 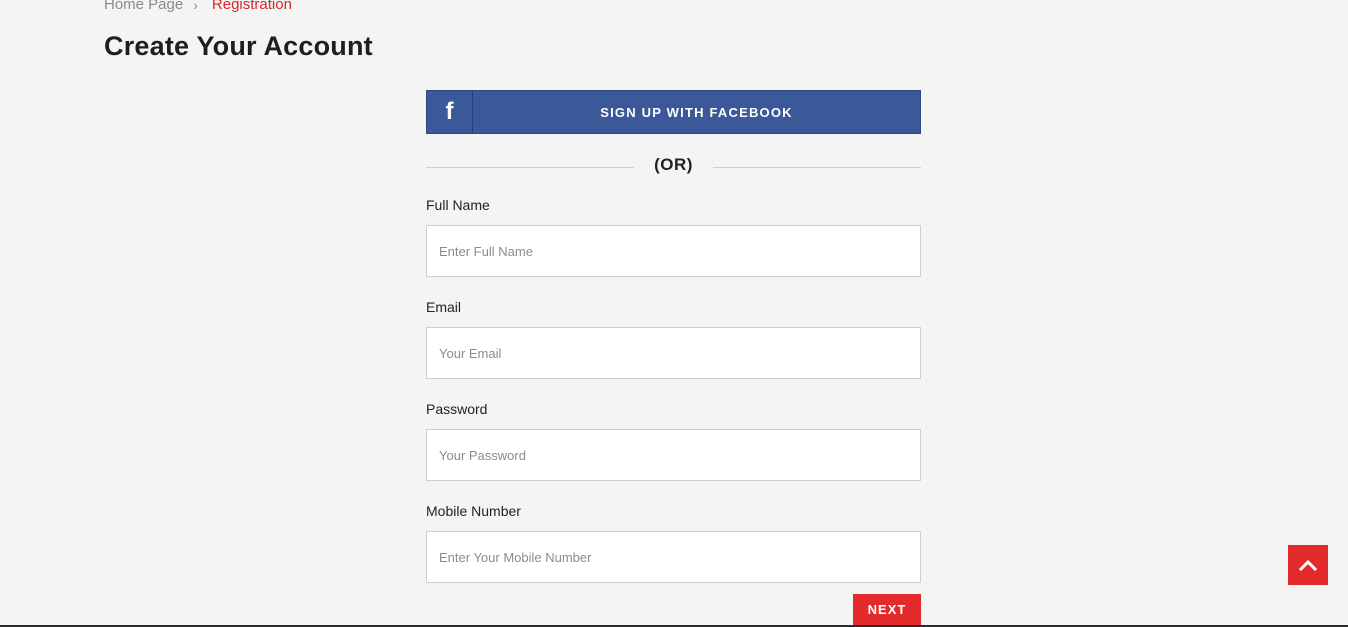 What do you see at coordinates (251, 6) in the screenshot?
I see `breadcrumb-current: Registration` at bounding box center [251, 6].